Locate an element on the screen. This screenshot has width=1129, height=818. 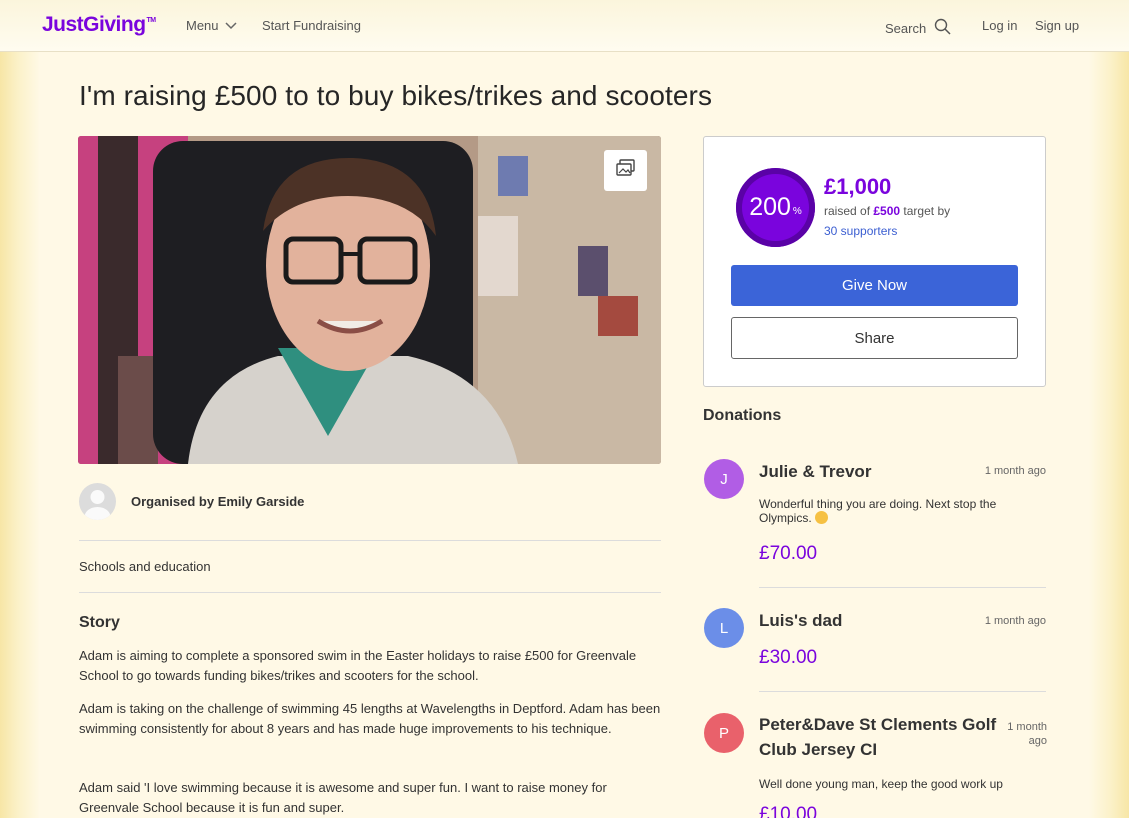
emoji-icon is located at coordinates (822, 517).